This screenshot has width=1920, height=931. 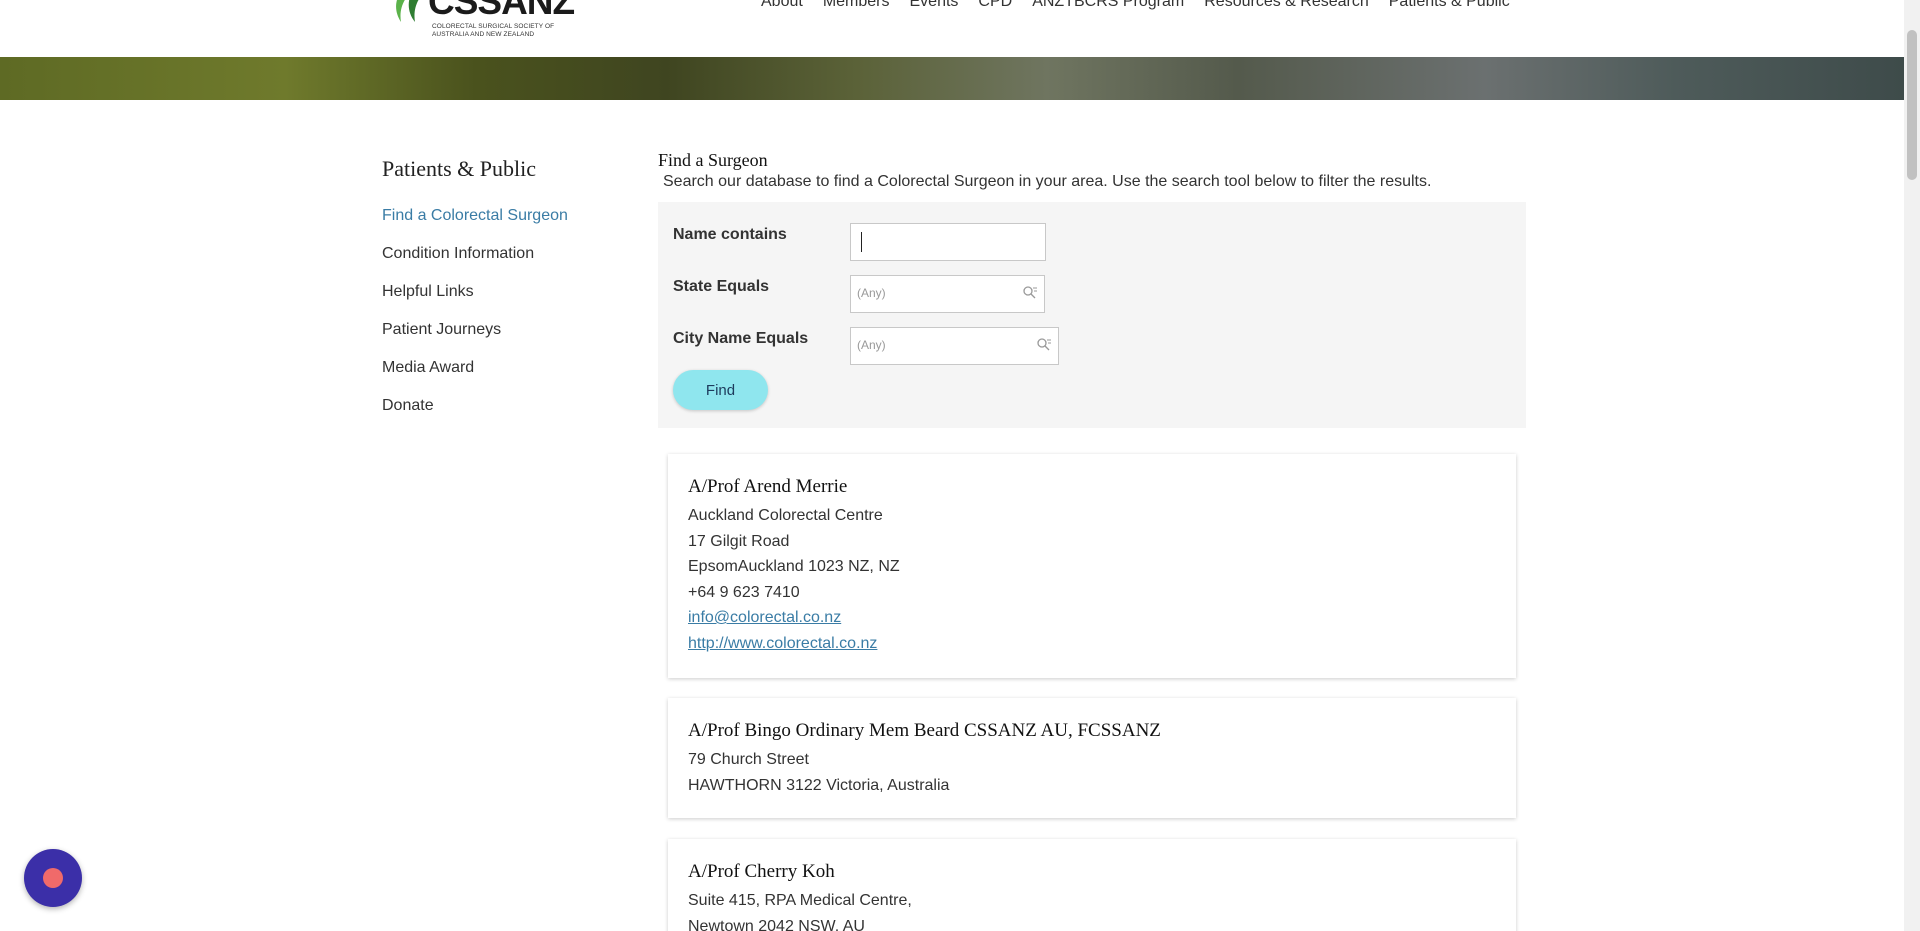 I want to click on state-equals-label: State Equals, so click(x=721, y=286).